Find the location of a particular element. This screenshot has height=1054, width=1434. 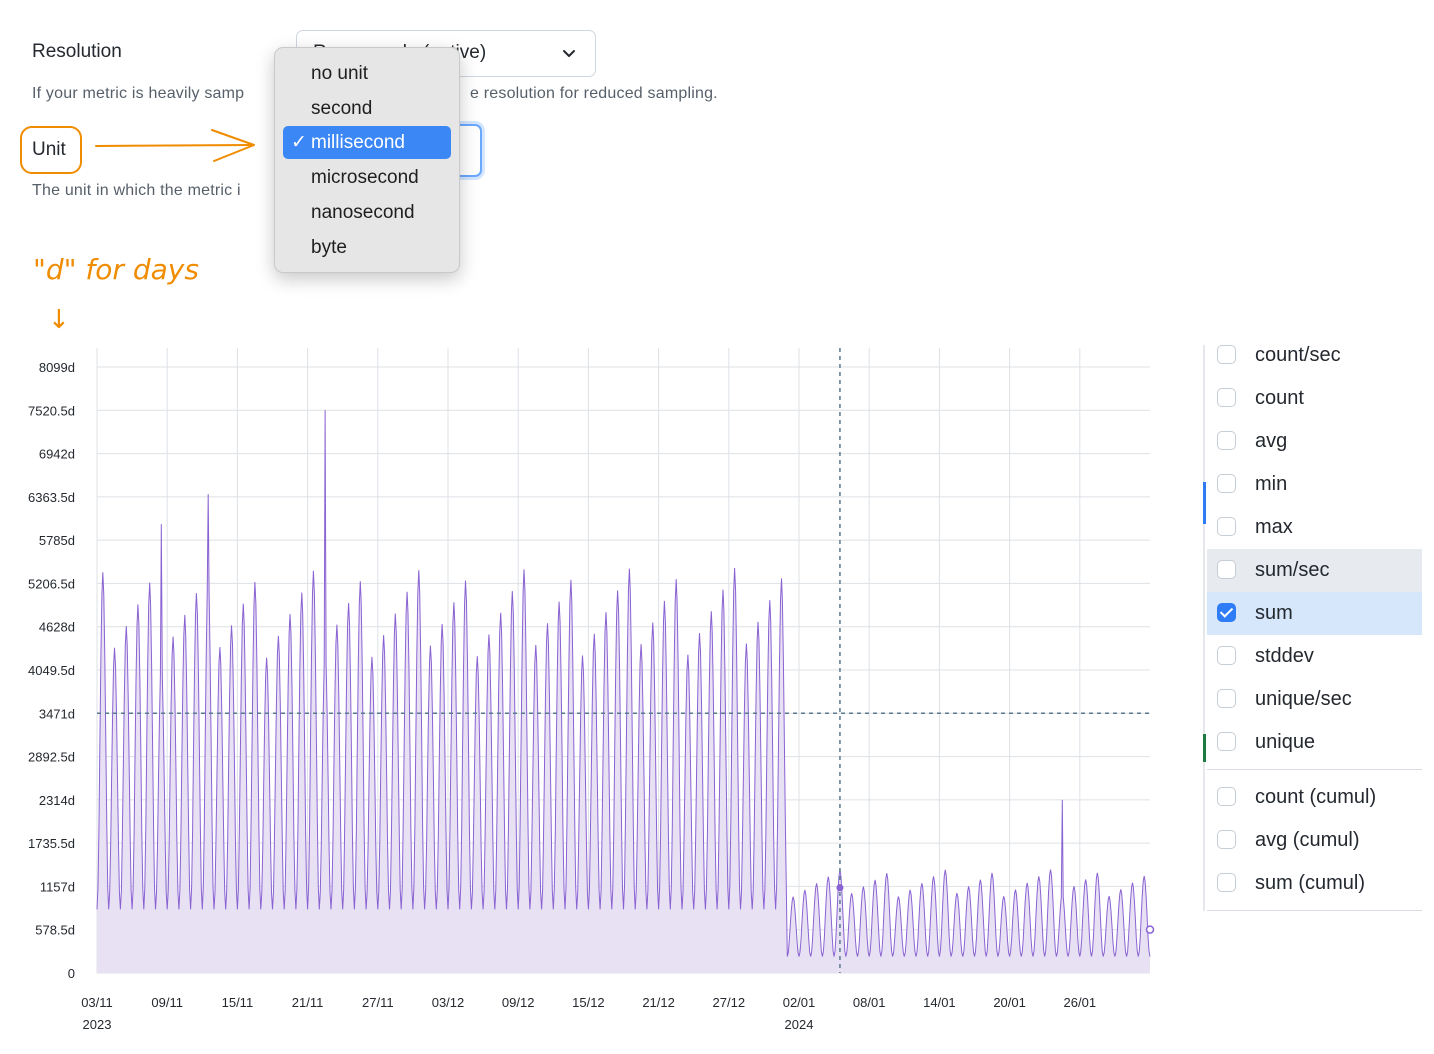

x-tick-label: 02/01 is located at coordinates (799, 1002).